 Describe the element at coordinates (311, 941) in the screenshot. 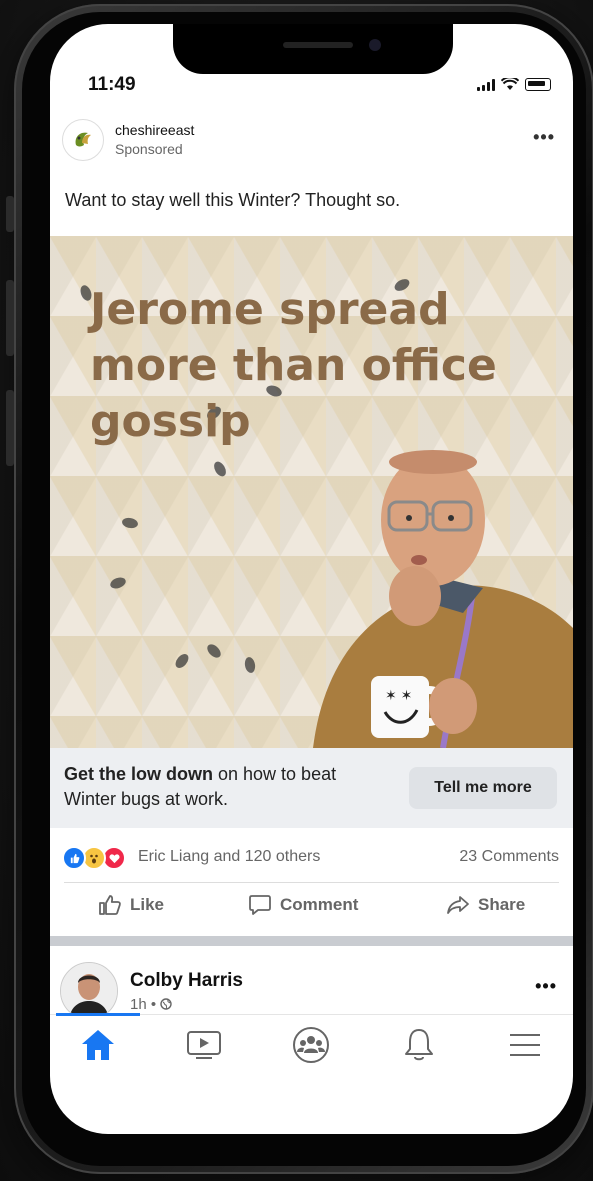

I see `feed-separator` at that location.